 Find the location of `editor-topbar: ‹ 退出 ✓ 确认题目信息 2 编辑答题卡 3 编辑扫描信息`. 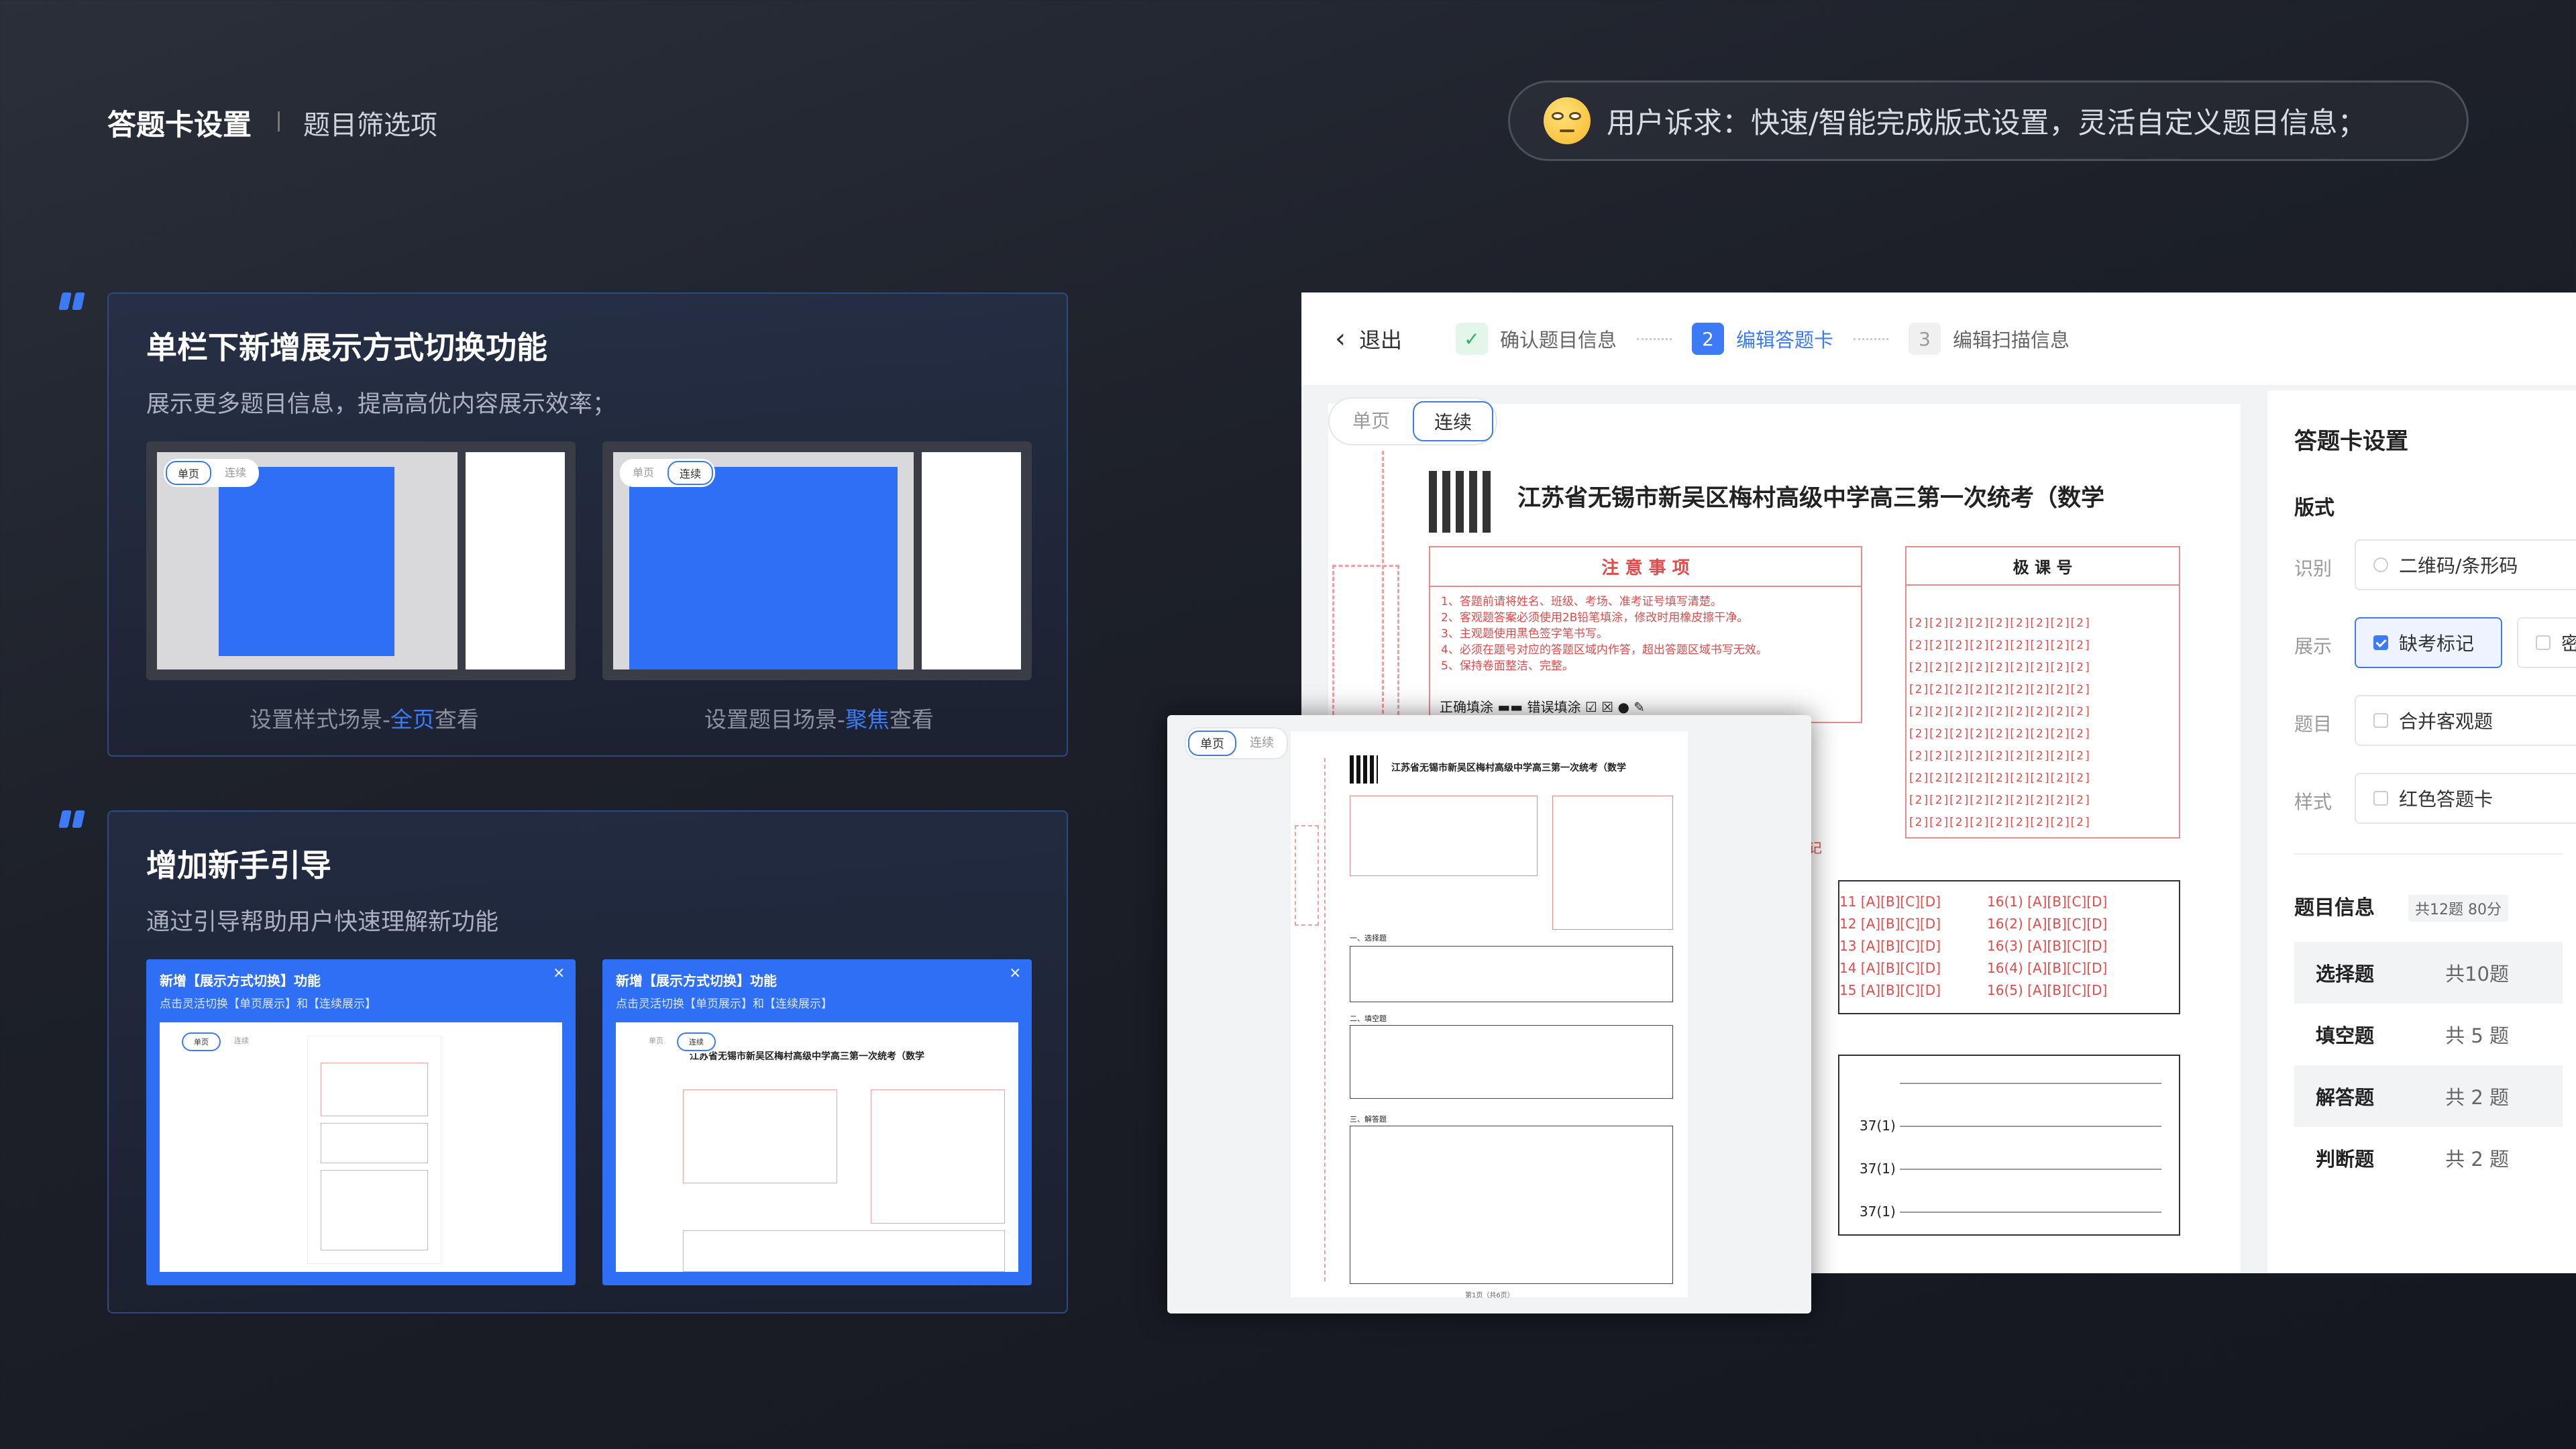

editor-topbar: ‹ 退出 ✓ 确认题目信息 2 编辑答题卡 3 编辑扫描信息 is located at coordinates (1938, 338).